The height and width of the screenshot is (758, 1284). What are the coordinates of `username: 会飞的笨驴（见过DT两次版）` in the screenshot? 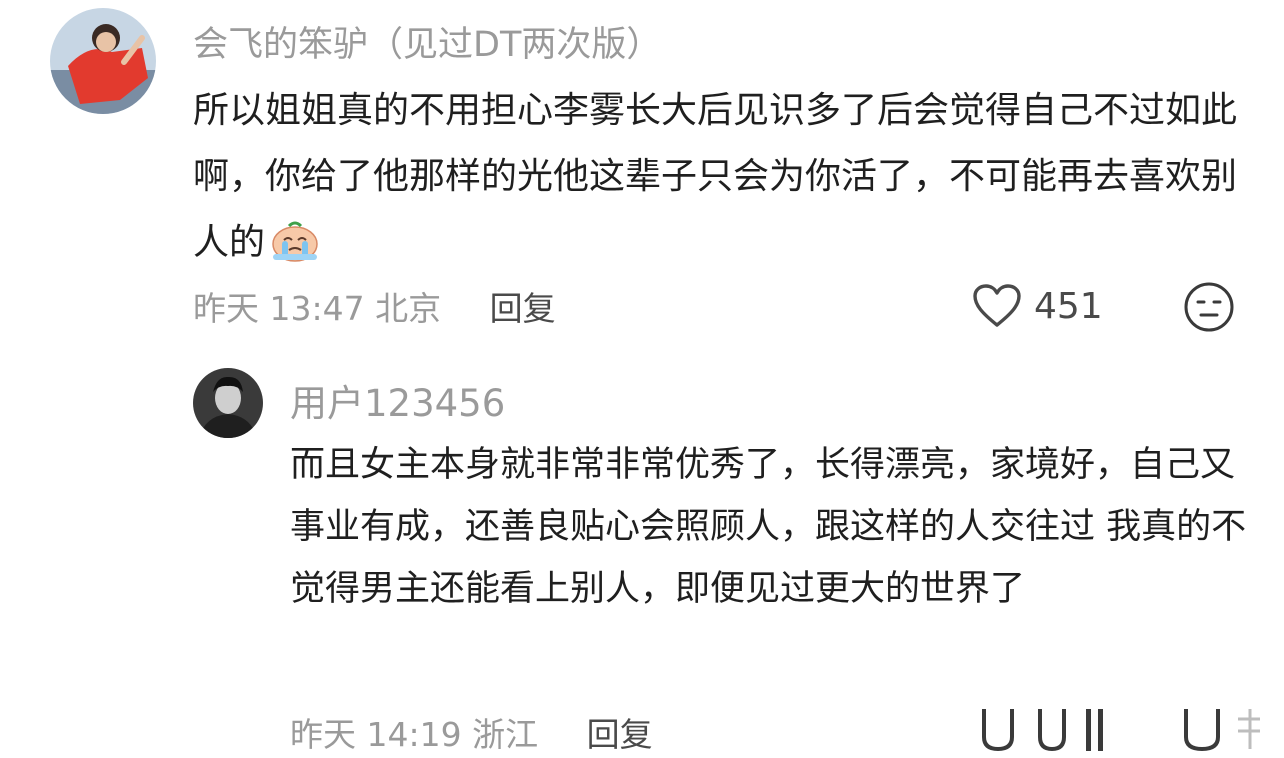 It's located at (427, 41).